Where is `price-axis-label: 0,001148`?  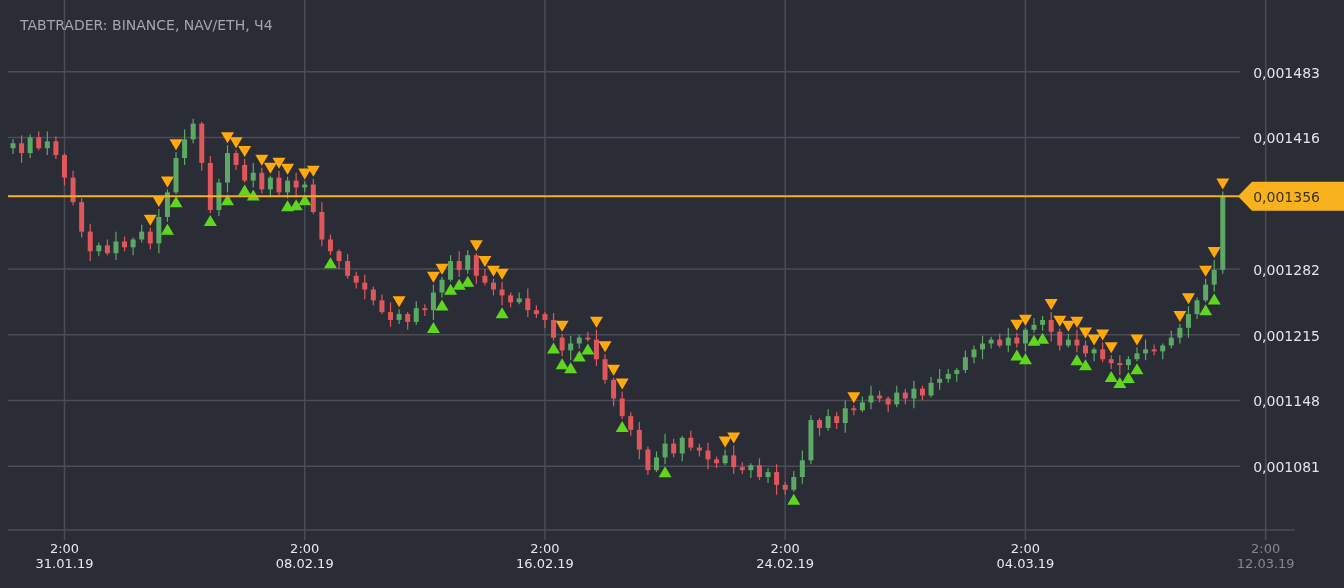
price-axis-label: 0,001148 is located at coordinates (1286, 401).